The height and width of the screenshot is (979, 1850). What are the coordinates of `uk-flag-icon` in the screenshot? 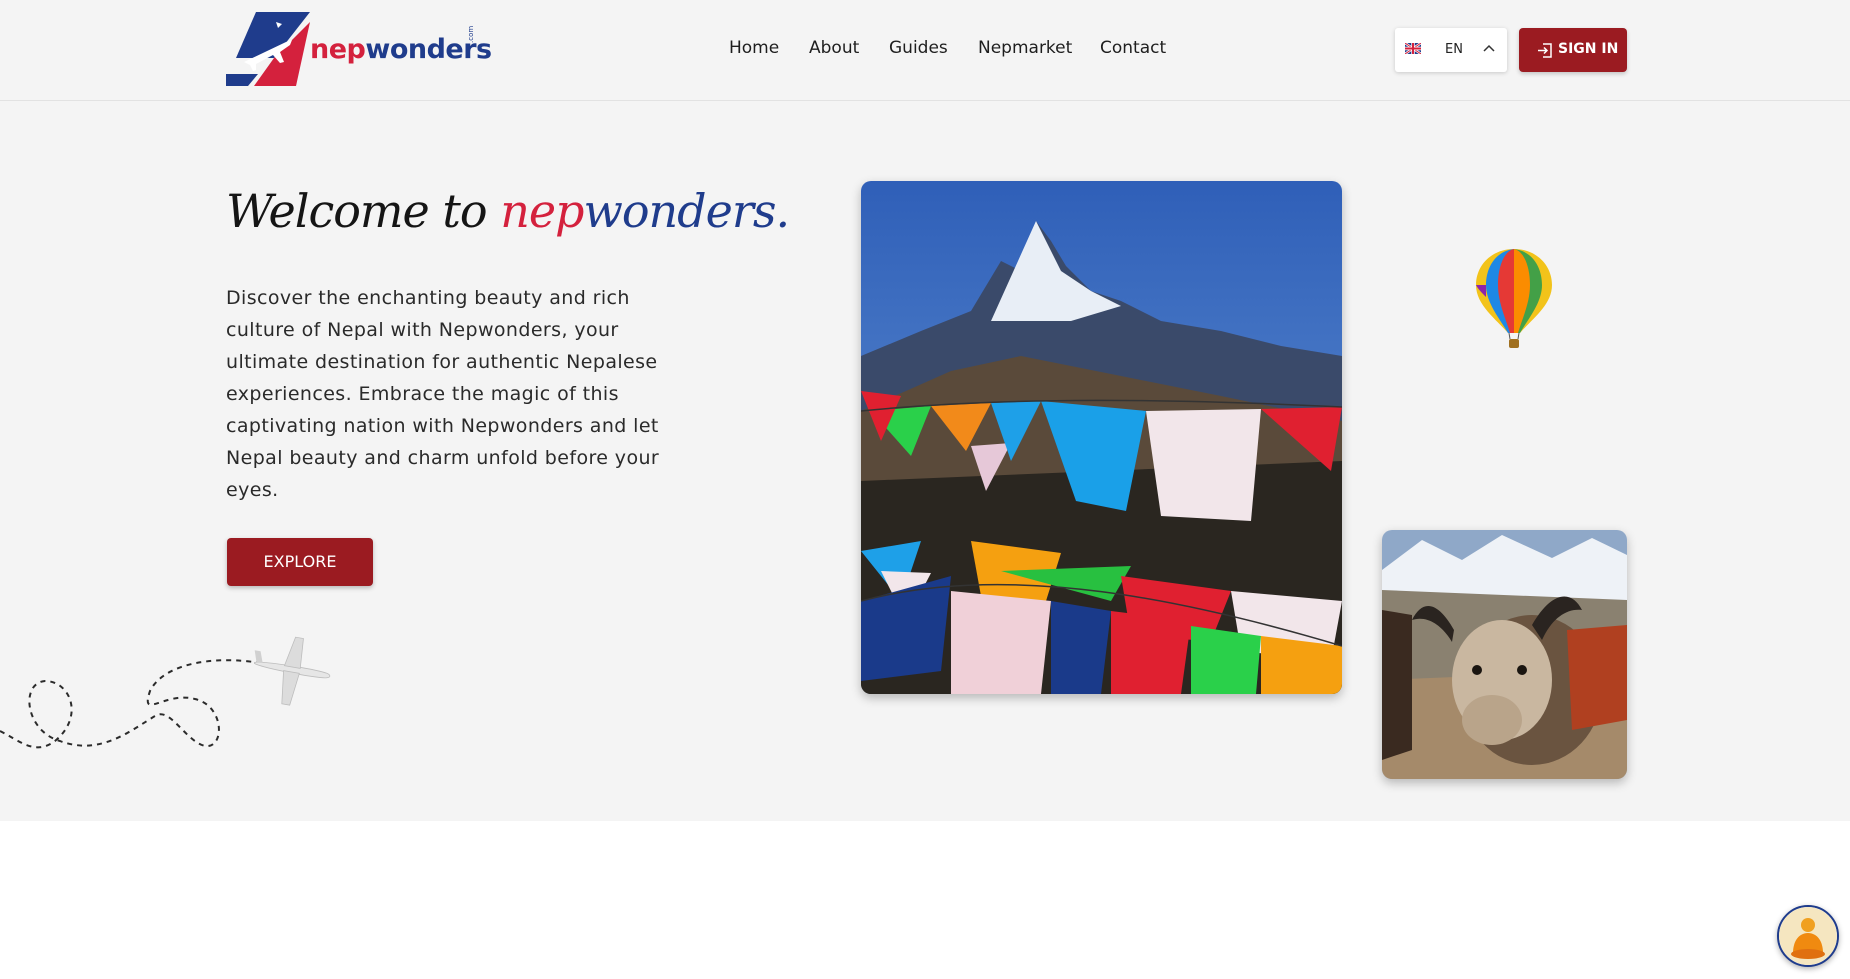 It's located at (1413, 48).